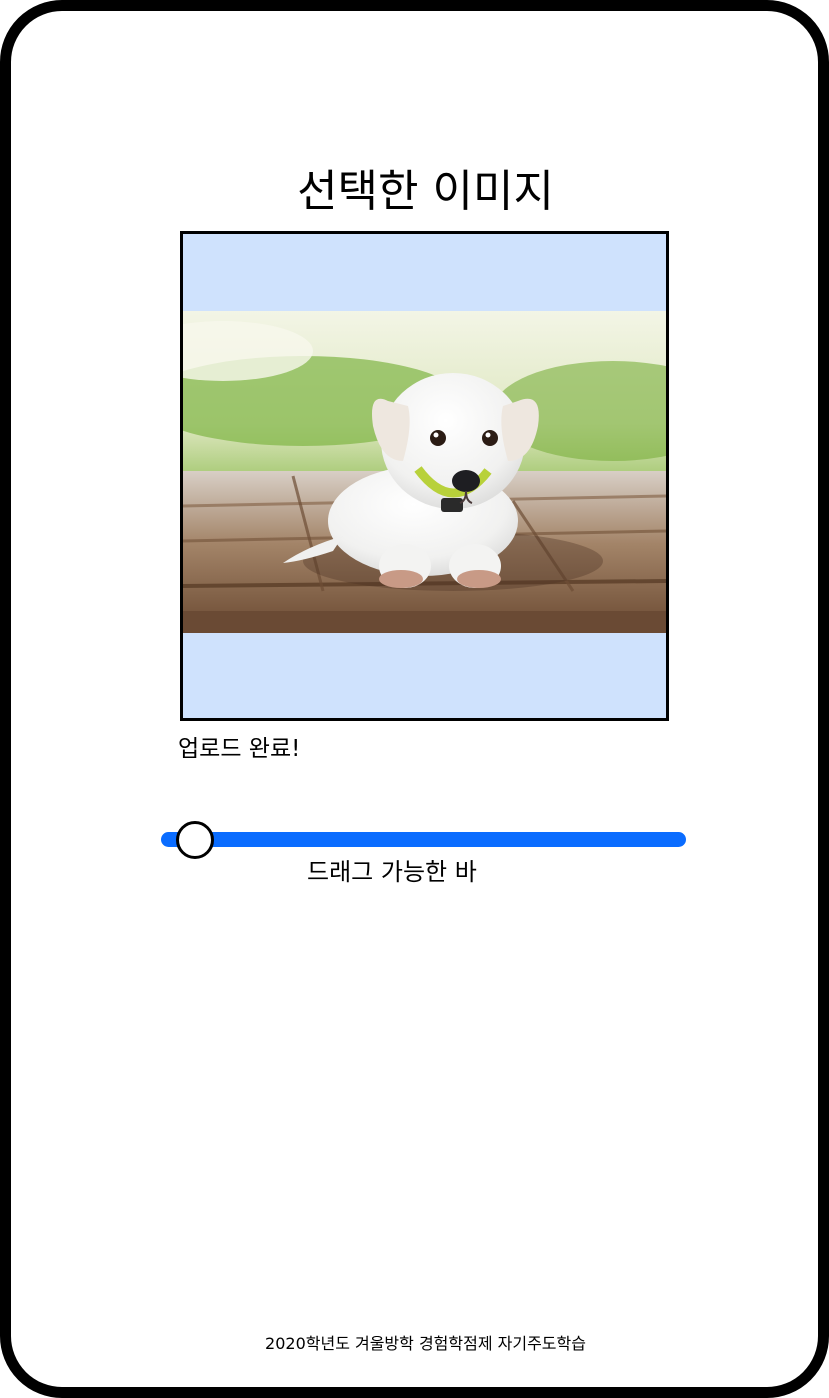 The image size is (829, 1398). I want to click on slider-caption: 드래그 가능한 바, so click(392, 872).